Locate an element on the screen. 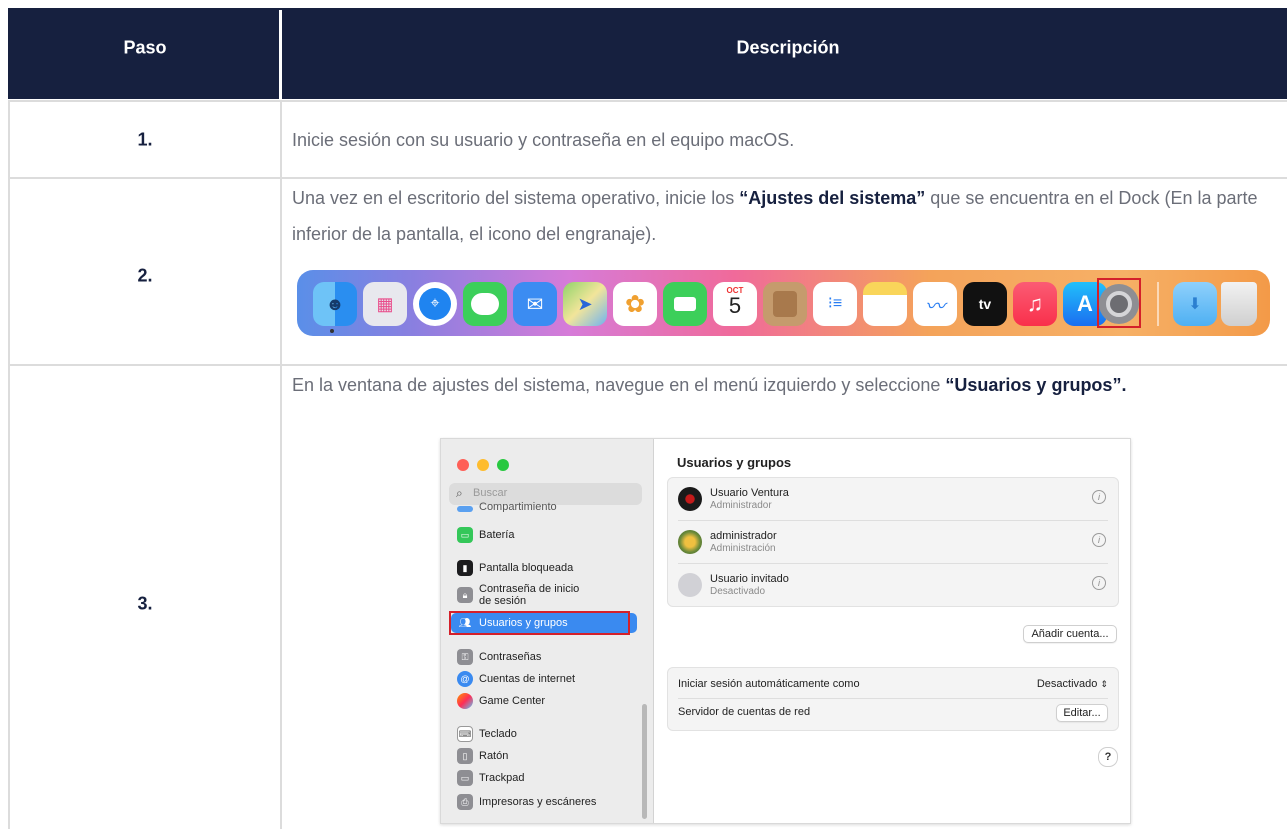 This screenshot has height=829, width=1287. sidebar-item-teclado: ⌨ Teclado is located at coordinates (552, 734).